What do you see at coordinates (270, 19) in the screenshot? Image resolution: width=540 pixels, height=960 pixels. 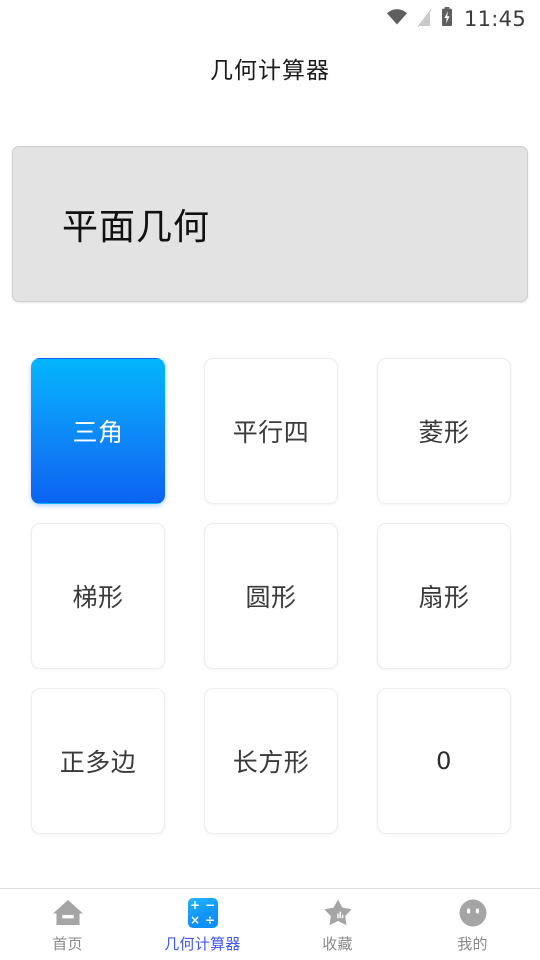 I see `status-bar: 11:45` at bounding box center [270, 19].